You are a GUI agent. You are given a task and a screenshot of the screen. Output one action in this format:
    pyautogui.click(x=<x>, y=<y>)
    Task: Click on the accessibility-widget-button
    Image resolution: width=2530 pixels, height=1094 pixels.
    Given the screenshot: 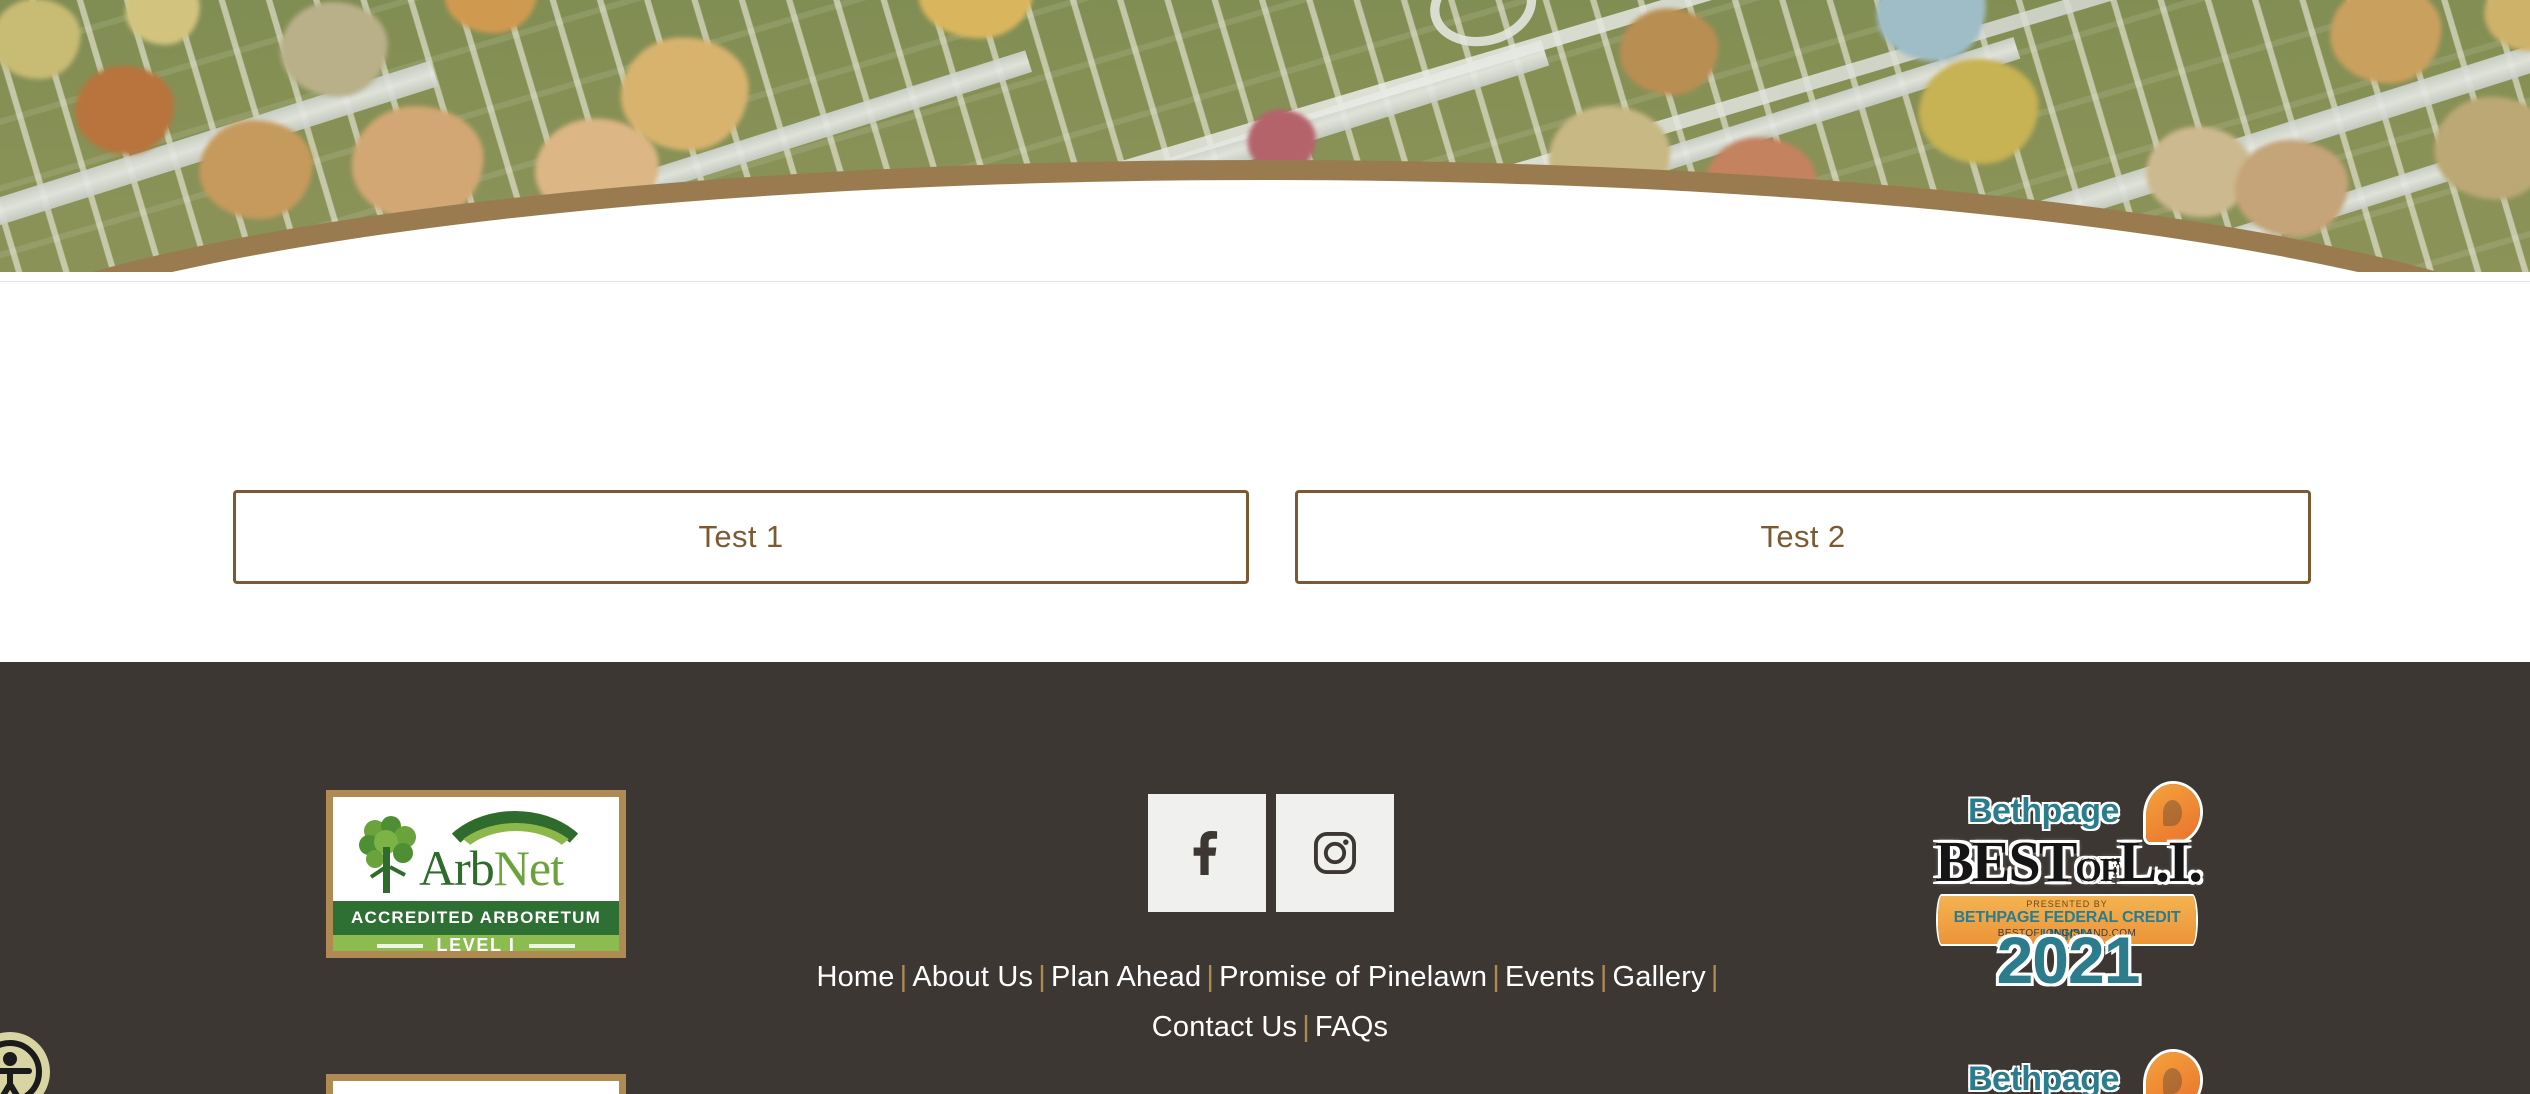 What is the action you would take?
    pyautogui.click(x=25, y=1063)
    